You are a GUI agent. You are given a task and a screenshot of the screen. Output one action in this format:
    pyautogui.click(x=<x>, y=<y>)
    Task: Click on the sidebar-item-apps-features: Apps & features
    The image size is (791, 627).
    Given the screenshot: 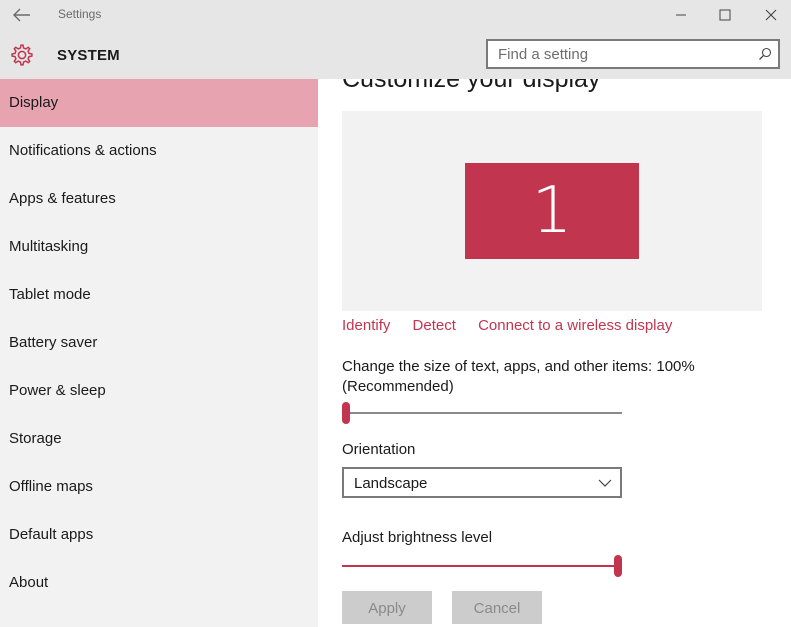 What is the action you would take?
    pyautogui.click(x=159, y=199)
    